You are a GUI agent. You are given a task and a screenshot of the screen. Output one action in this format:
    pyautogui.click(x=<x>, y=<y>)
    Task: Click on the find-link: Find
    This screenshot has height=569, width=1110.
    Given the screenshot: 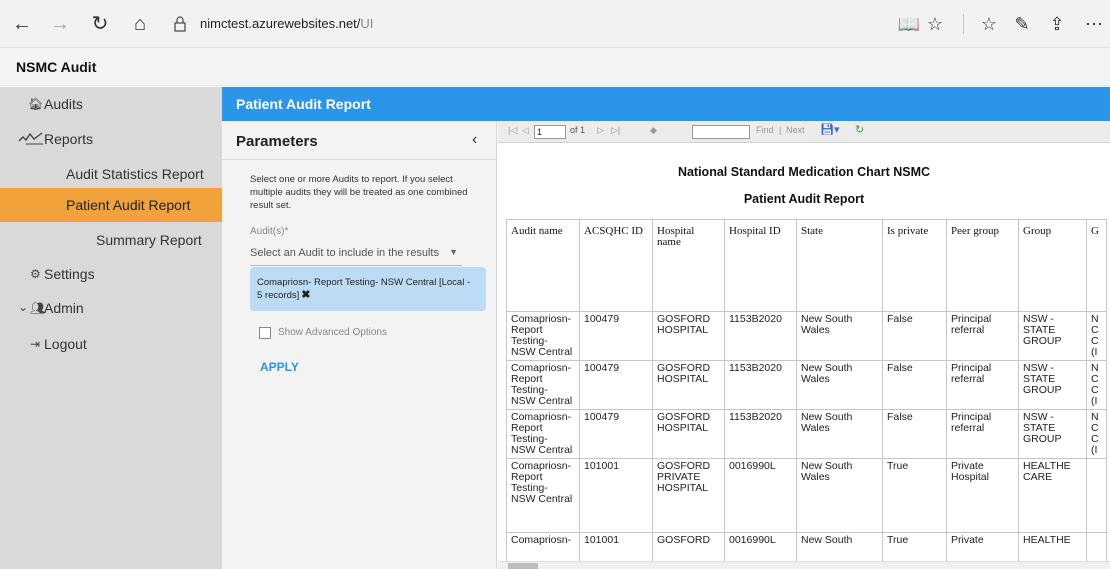 What is the action you would take?
    pyautogui.click(x=765, y=130)
    